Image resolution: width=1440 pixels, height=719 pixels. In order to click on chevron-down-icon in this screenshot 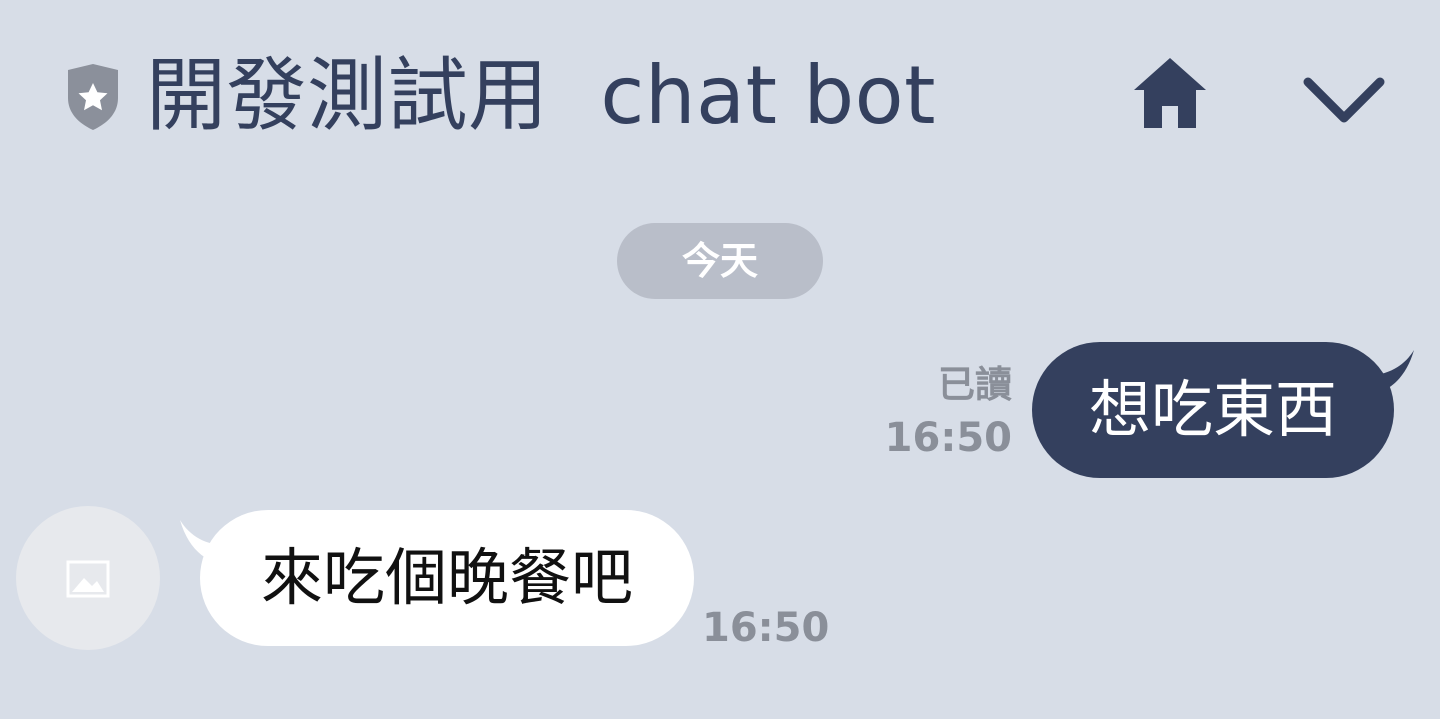, I will do `click(1344, 101)`.